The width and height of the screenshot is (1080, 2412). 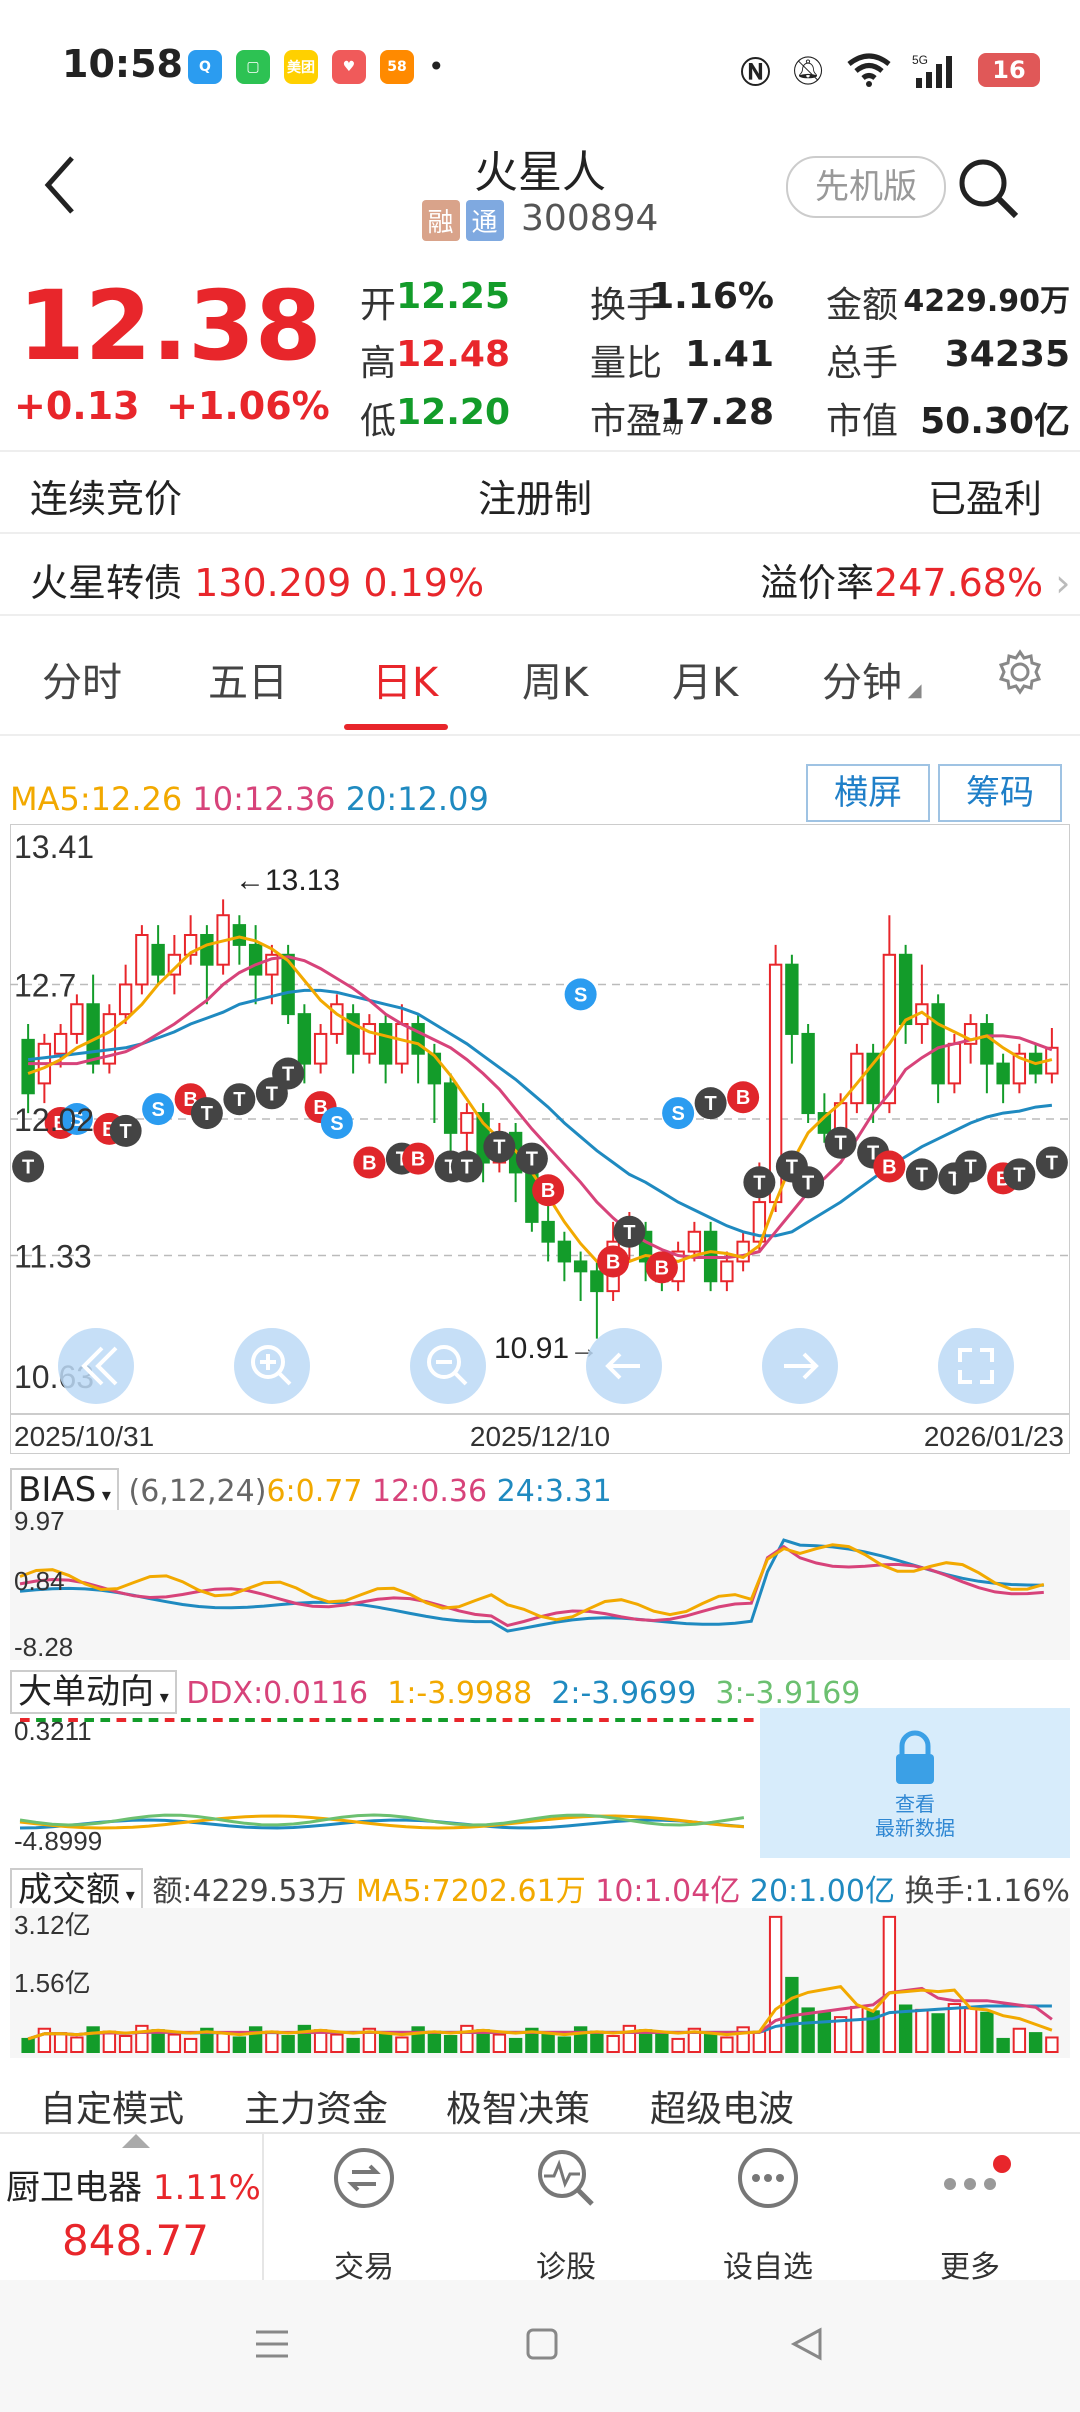 What do you see at coordinates (915, 1757) in the screenshot?
I see `lock-icon` at bounding box center [915, 1757].